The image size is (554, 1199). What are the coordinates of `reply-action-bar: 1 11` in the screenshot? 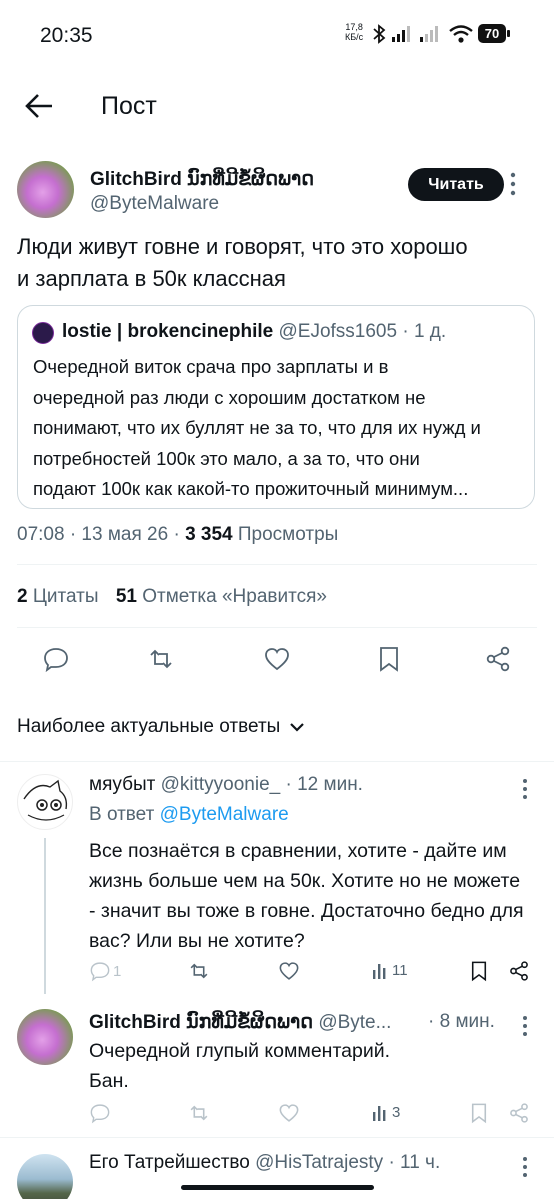 It's located at (314, 972).